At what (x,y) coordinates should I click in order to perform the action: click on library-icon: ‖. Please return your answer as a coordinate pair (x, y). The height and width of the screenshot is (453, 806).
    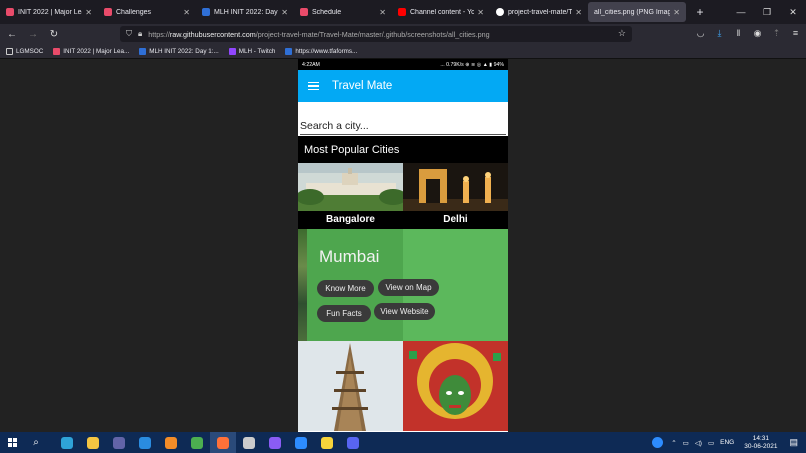
    Looking at the image, I should click on (738, 33).